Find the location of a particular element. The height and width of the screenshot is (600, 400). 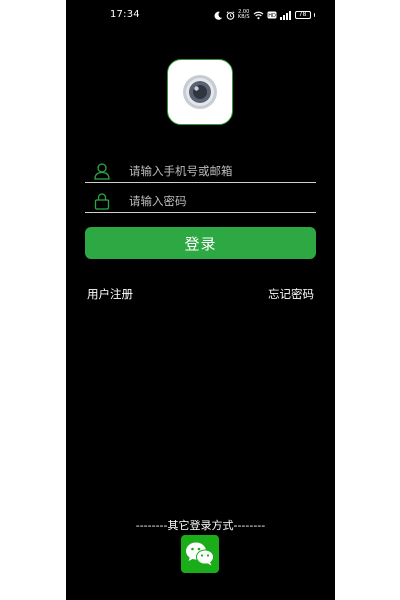

lock-icon is located at coordinates (102, 201).